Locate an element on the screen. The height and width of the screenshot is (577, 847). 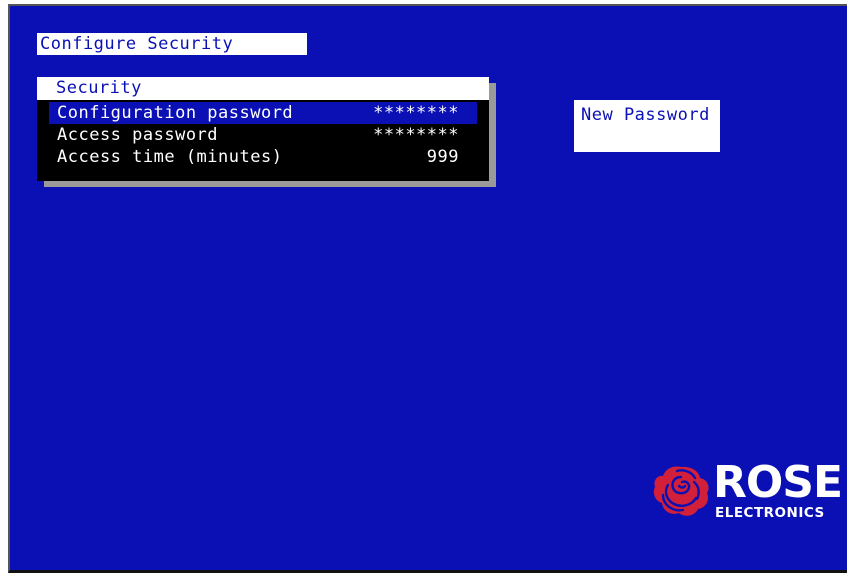
menu-item-access-password: Access password ******** is located at coordinates (263, 135).